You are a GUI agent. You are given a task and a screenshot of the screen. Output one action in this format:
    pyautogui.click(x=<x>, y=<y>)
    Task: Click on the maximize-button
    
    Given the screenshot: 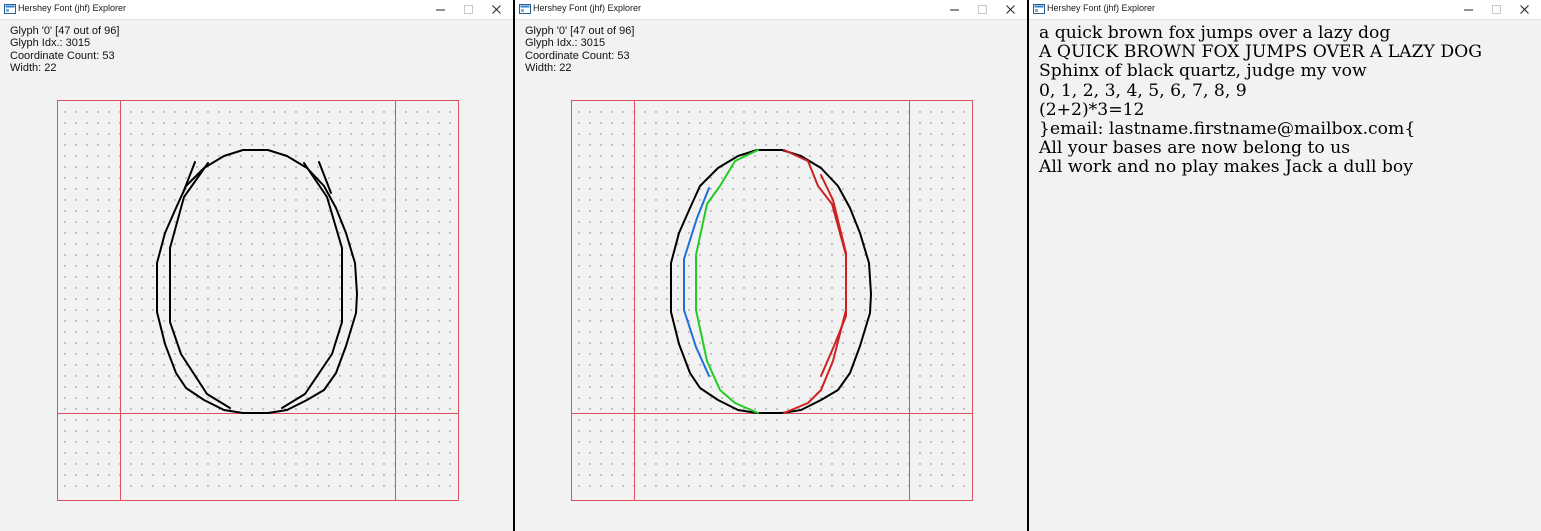 What is the action you would take?
    pyautogui.click(x=1497, y=9)
    